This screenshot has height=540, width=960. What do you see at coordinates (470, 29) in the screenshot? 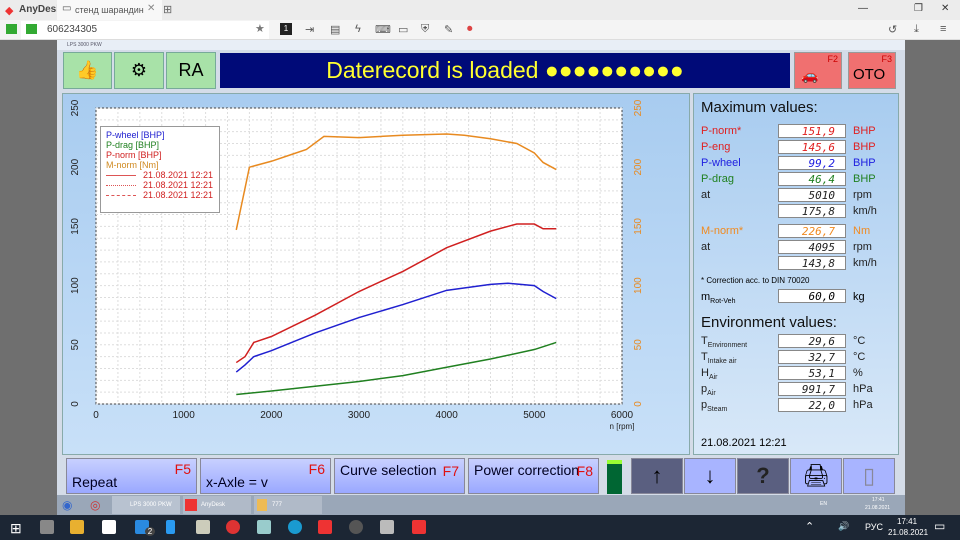
I see `record-icon: ⏺` at bounding box center [470, 29].